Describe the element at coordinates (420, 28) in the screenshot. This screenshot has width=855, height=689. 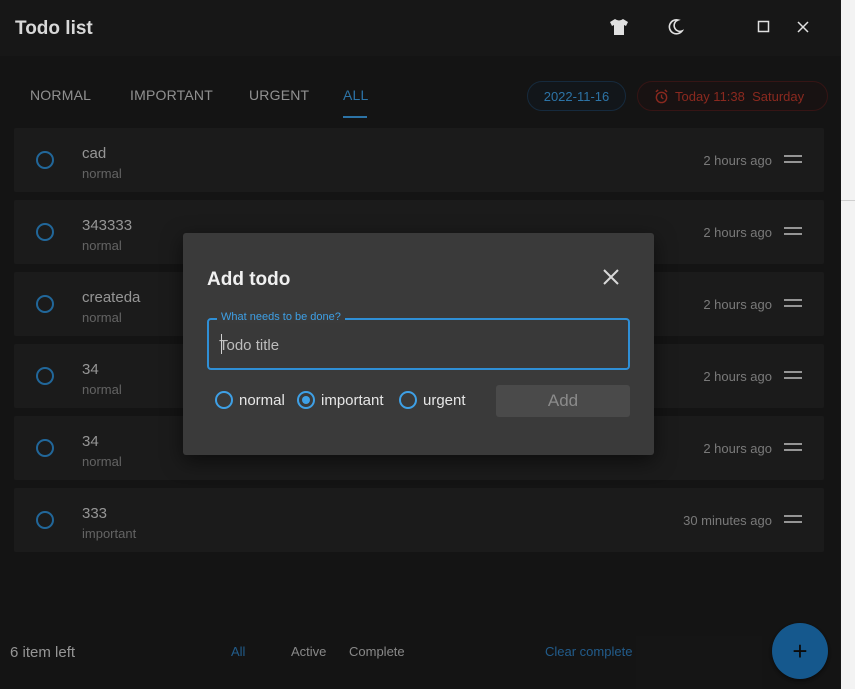
I see `title-bar: Todo list` at that location.